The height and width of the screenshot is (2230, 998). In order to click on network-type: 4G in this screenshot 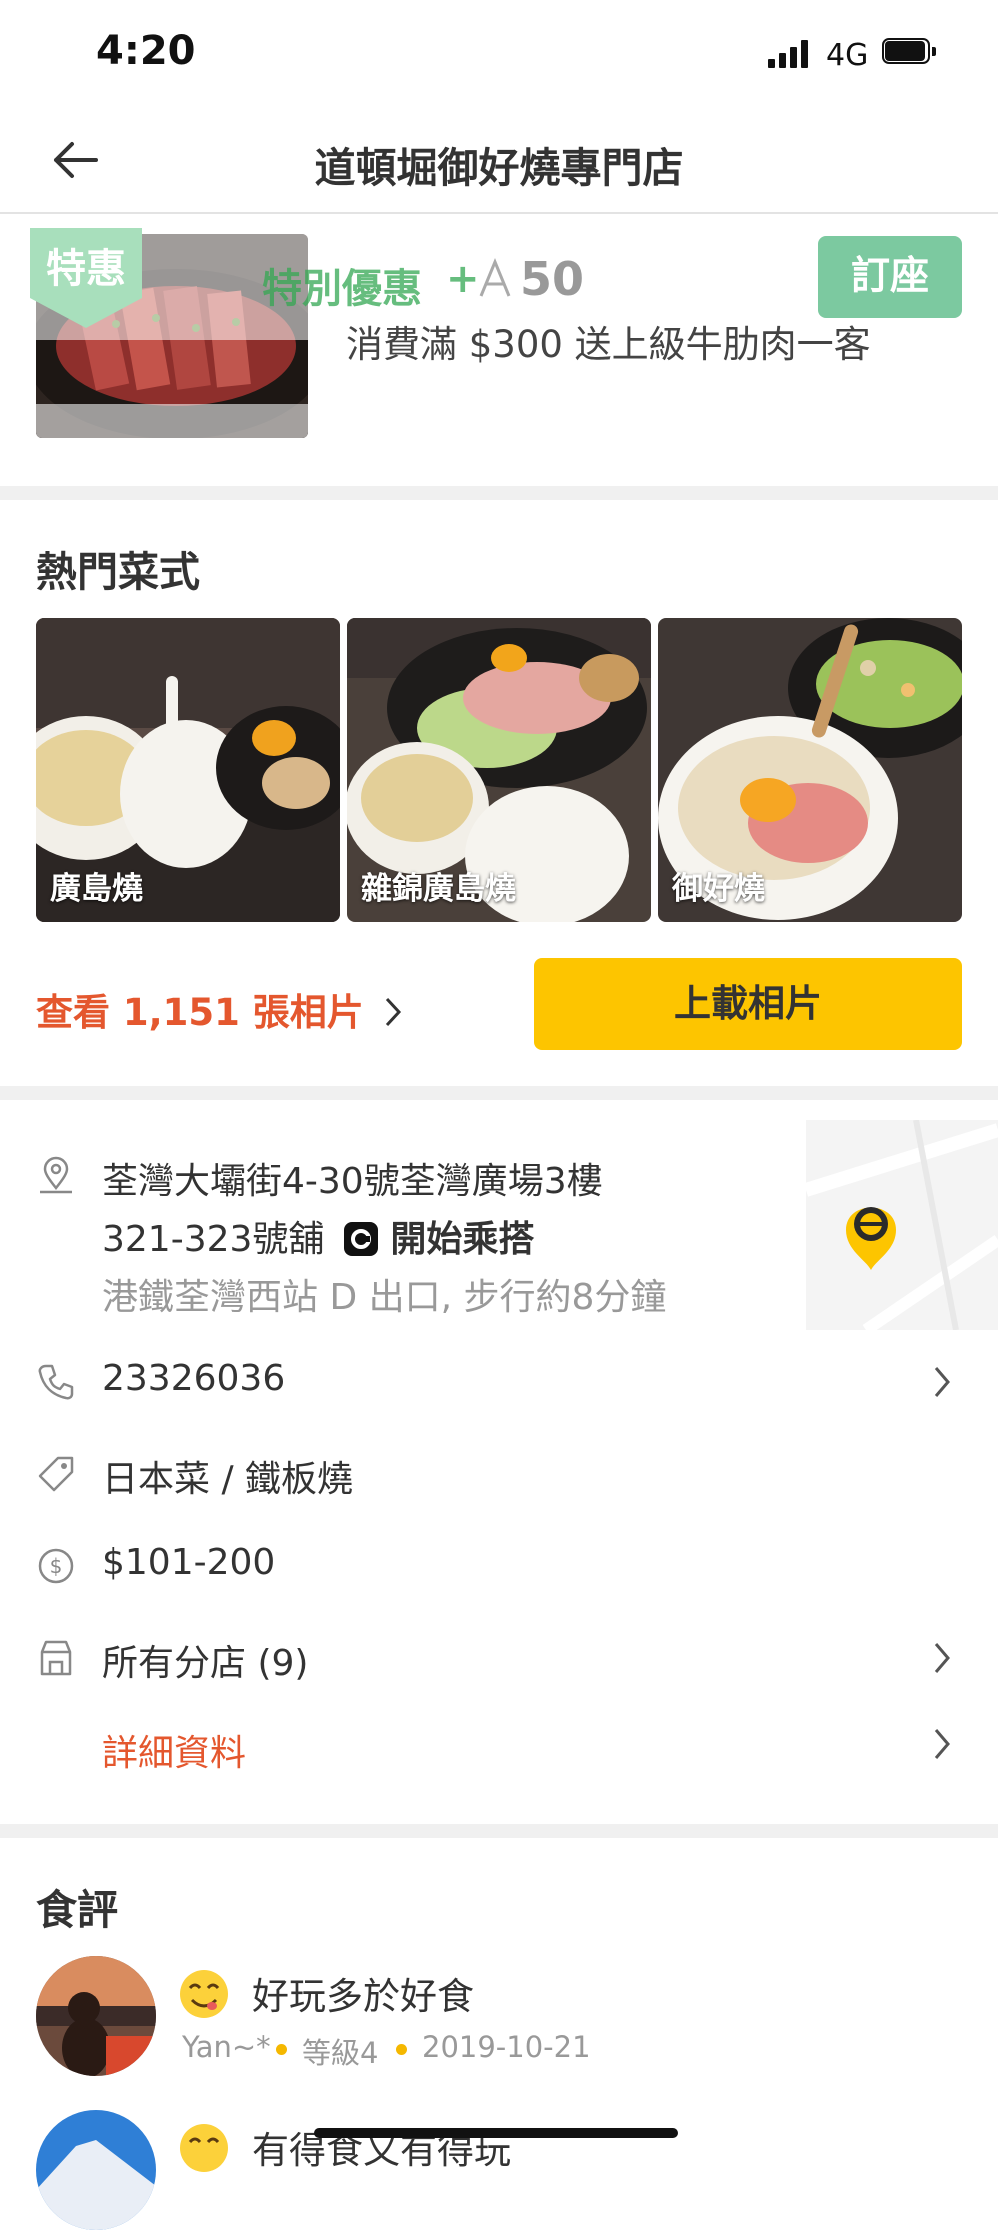, I will do `click(847, 55)`.